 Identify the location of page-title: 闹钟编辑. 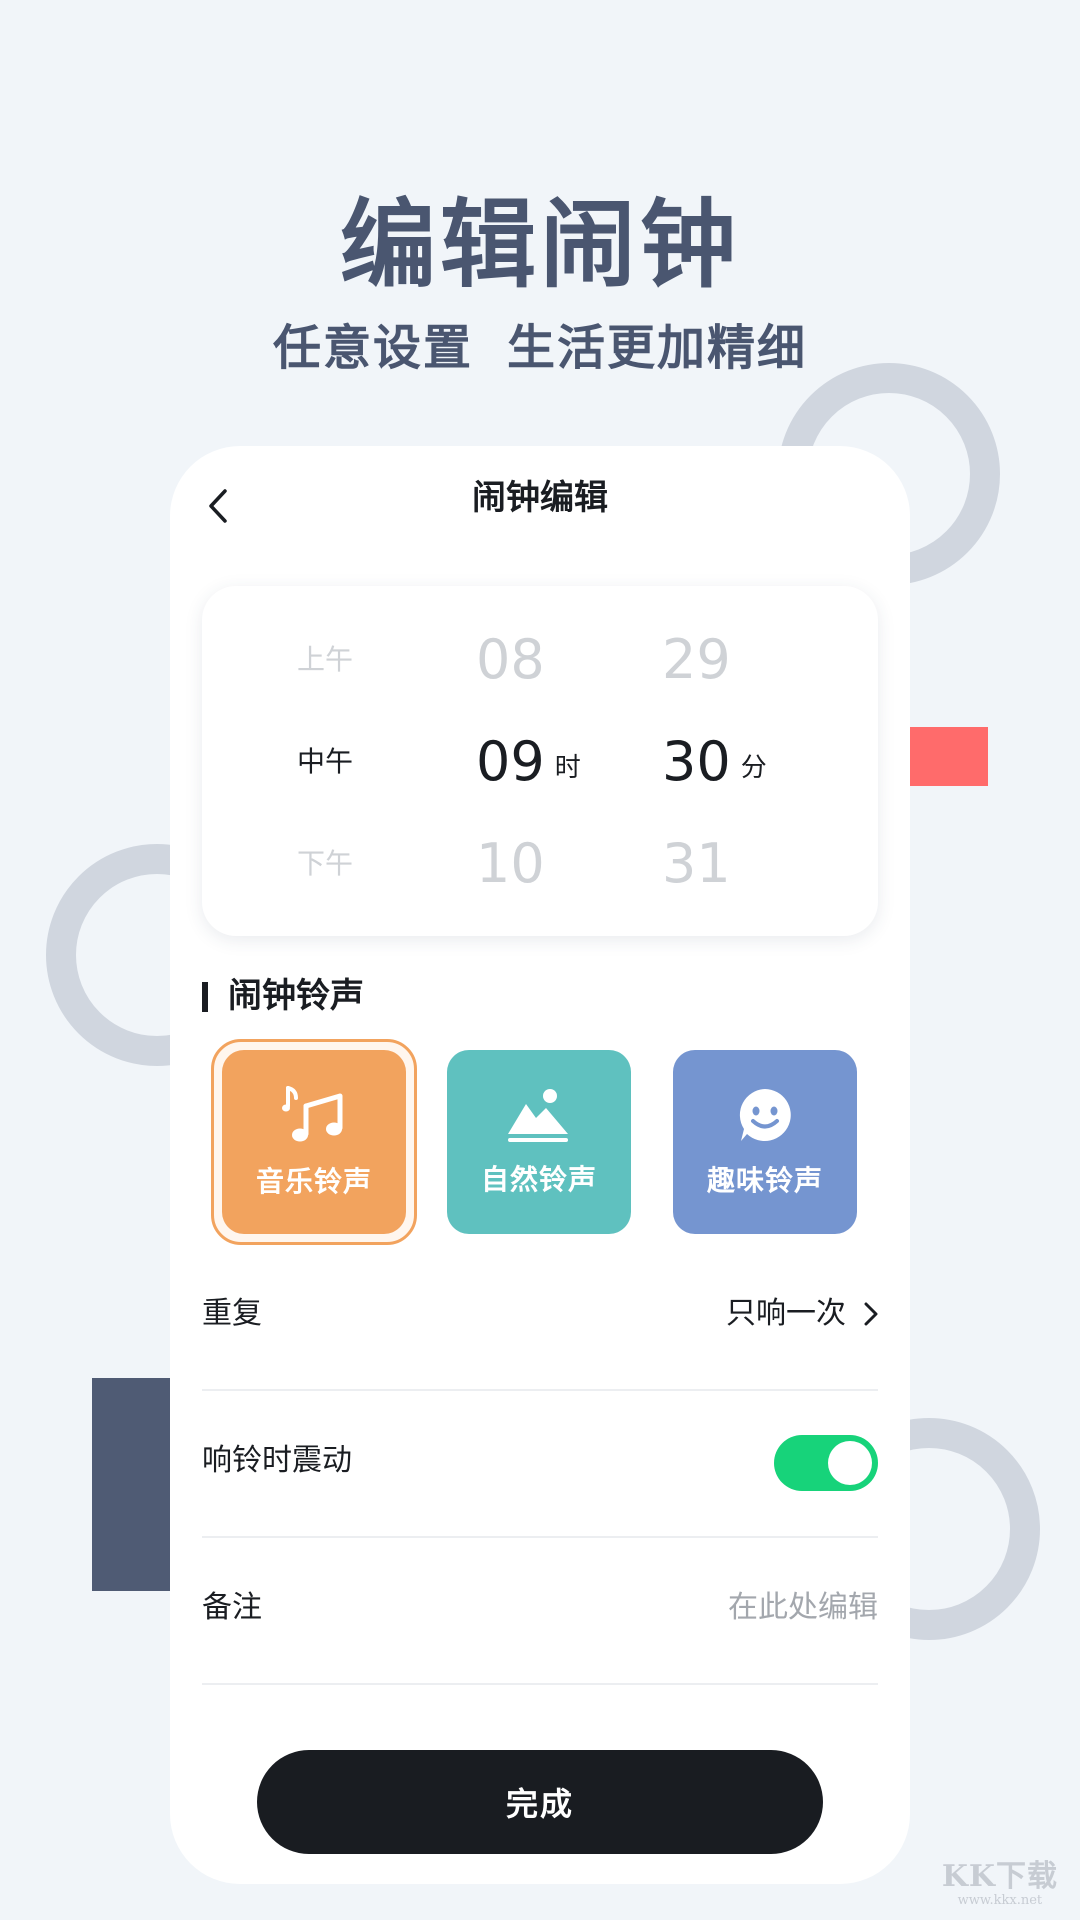
(540, 498).